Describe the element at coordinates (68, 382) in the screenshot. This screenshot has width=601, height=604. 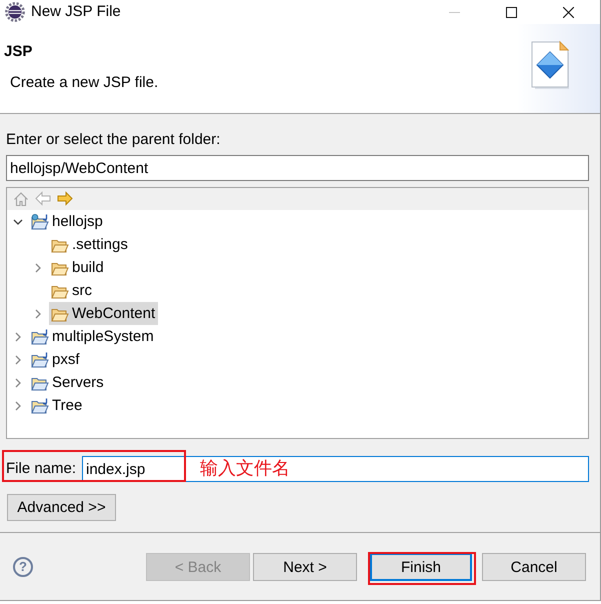
I see `tree-item: Servers` at that location.